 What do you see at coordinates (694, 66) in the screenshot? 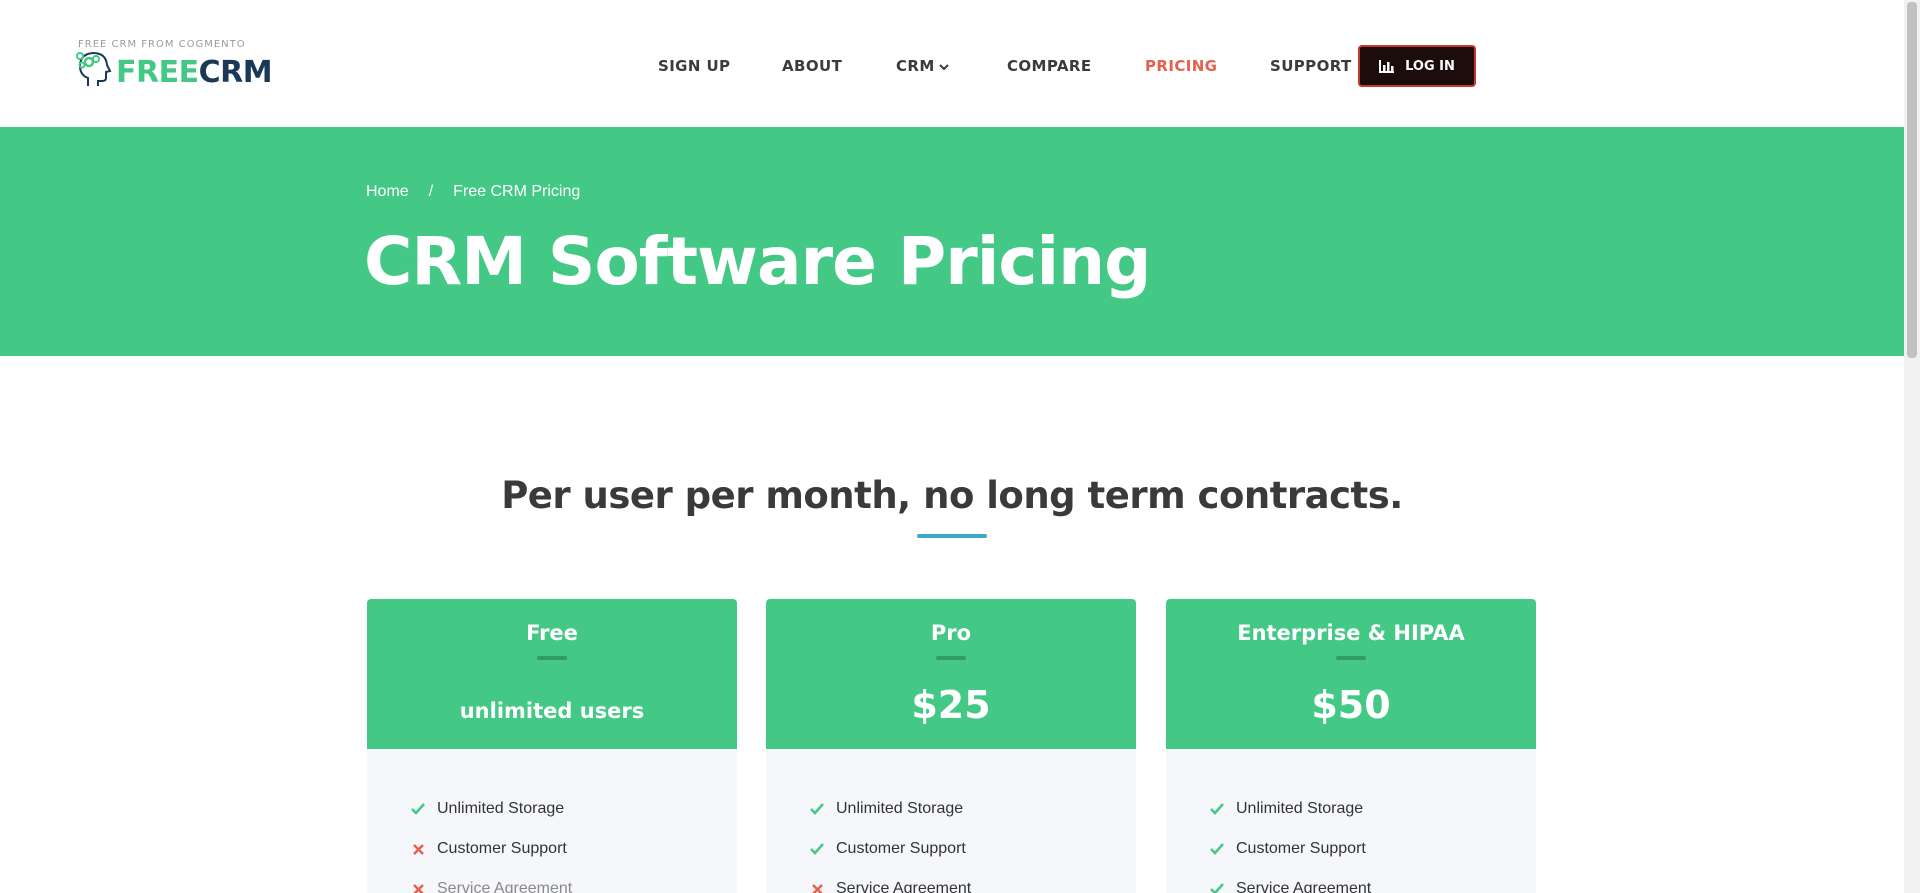
I see `nav-sign-up: SIGN UP` at bounding box center [694, 66].